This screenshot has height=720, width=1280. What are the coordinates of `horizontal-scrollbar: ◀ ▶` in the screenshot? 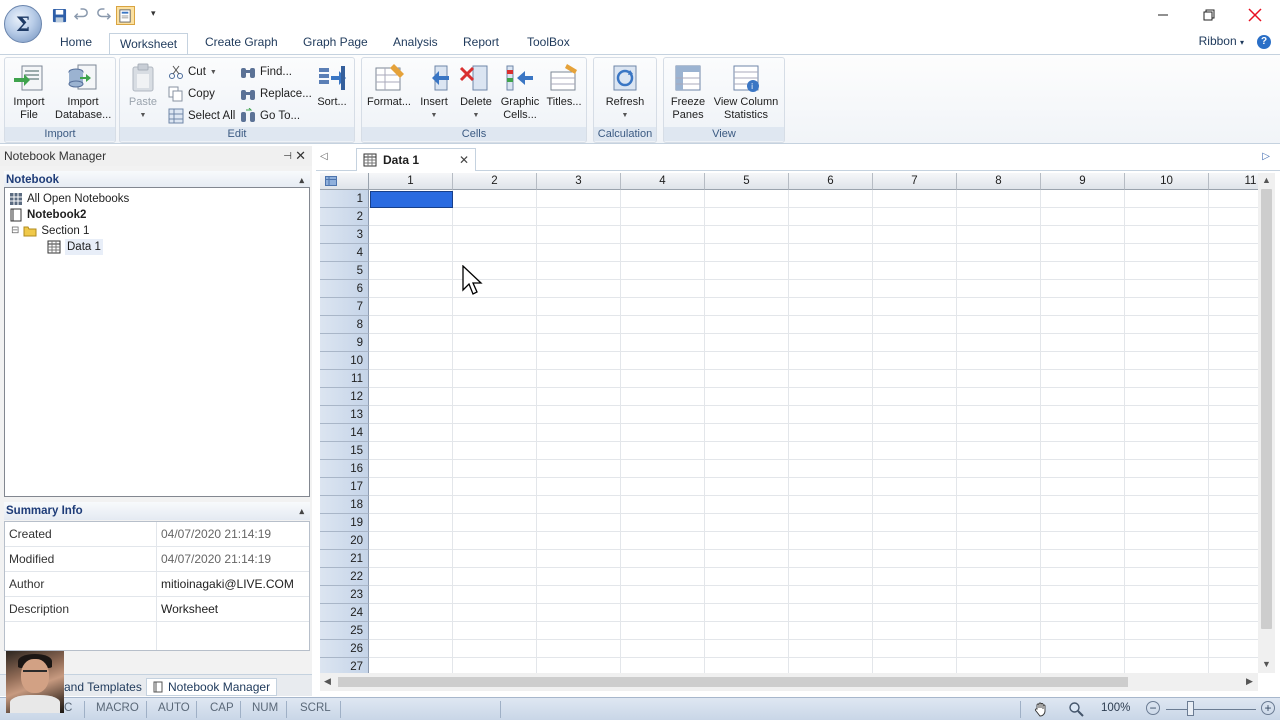 It's located at (789, 682).